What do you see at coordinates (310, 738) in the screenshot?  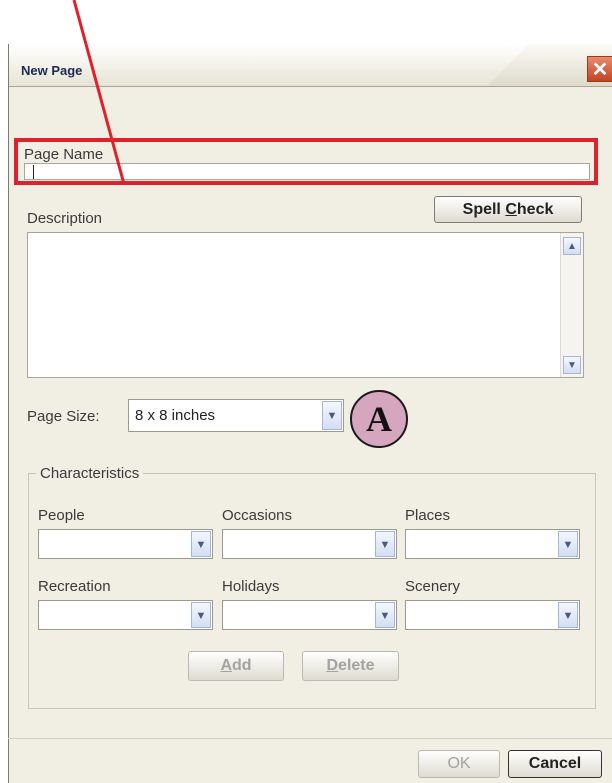 I see `footer-divider` at bounding box center [310, 738].